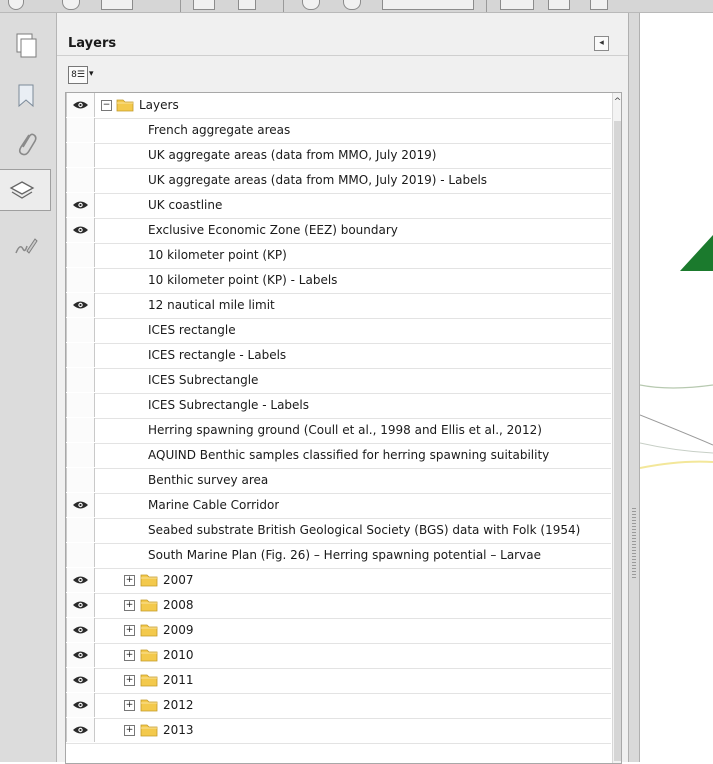  Describe the element at coordinates (273, 230) in the screenshot. I see `layer-label: Exclusive Economic Zone (EEZ) boundary` at that location.